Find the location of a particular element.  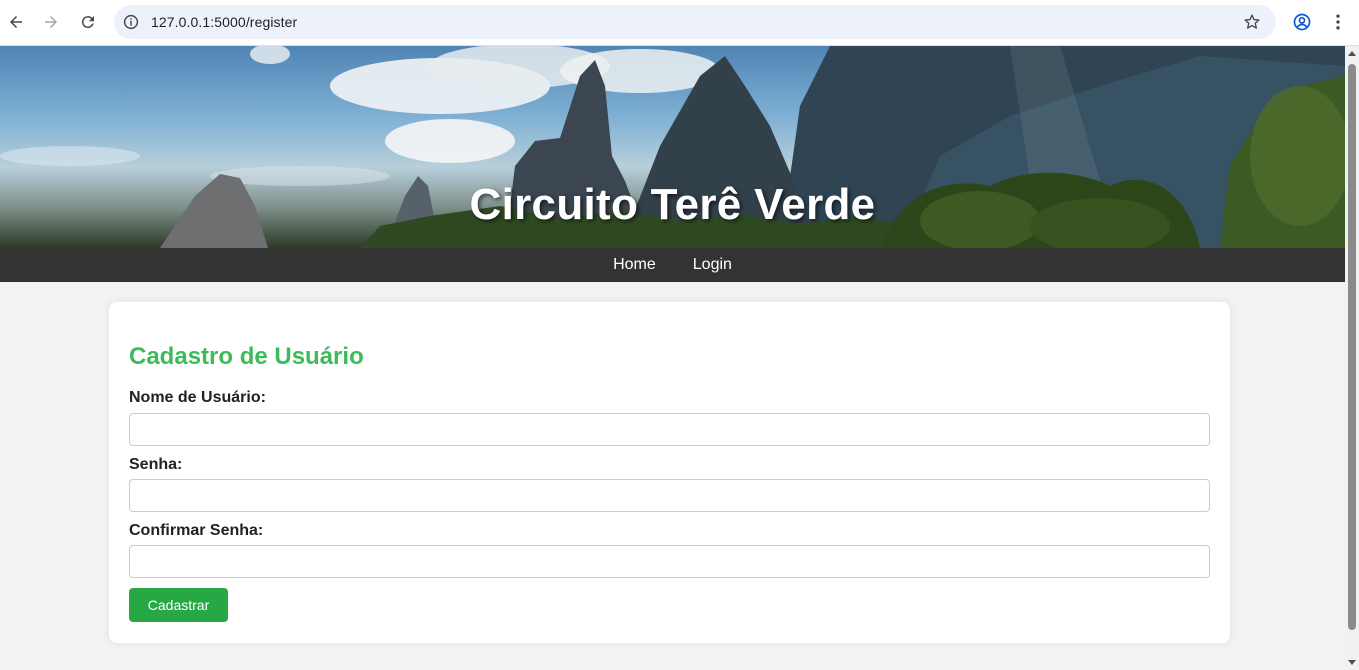

username-label: Nome de Usuário: is located at coordinates (197, 397).